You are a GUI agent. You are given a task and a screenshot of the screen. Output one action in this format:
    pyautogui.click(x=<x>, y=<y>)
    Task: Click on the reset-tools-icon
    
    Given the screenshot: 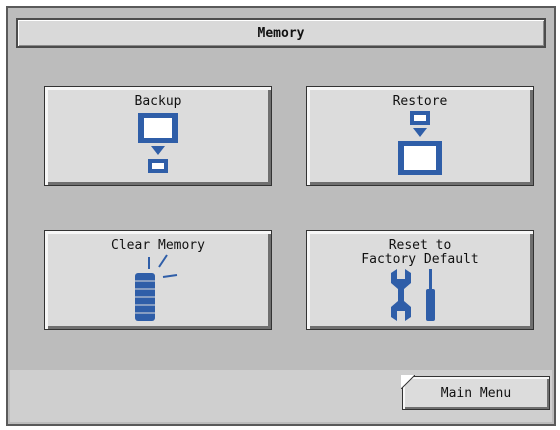 What is the action you would take?
    pyautogui.click(x=420, y=295)
    